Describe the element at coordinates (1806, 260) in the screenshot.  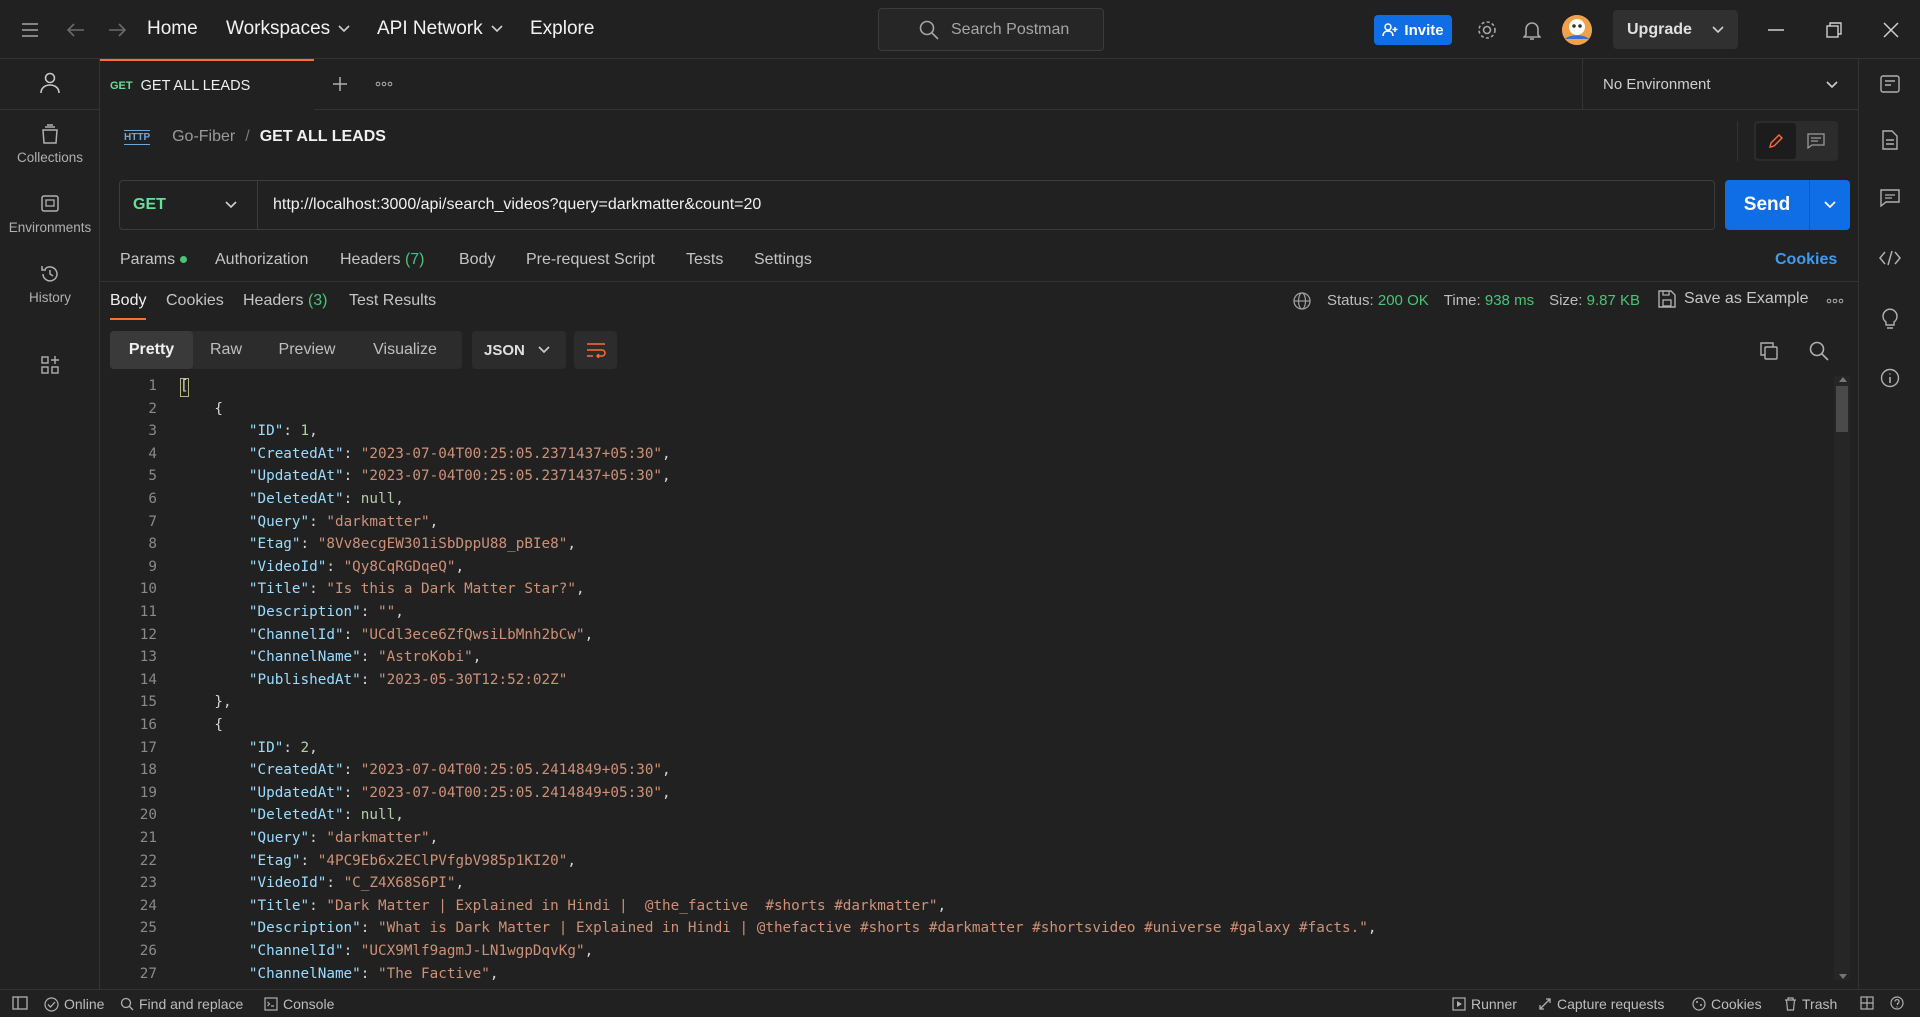
I see `cookies-link: Cookies` at that location.